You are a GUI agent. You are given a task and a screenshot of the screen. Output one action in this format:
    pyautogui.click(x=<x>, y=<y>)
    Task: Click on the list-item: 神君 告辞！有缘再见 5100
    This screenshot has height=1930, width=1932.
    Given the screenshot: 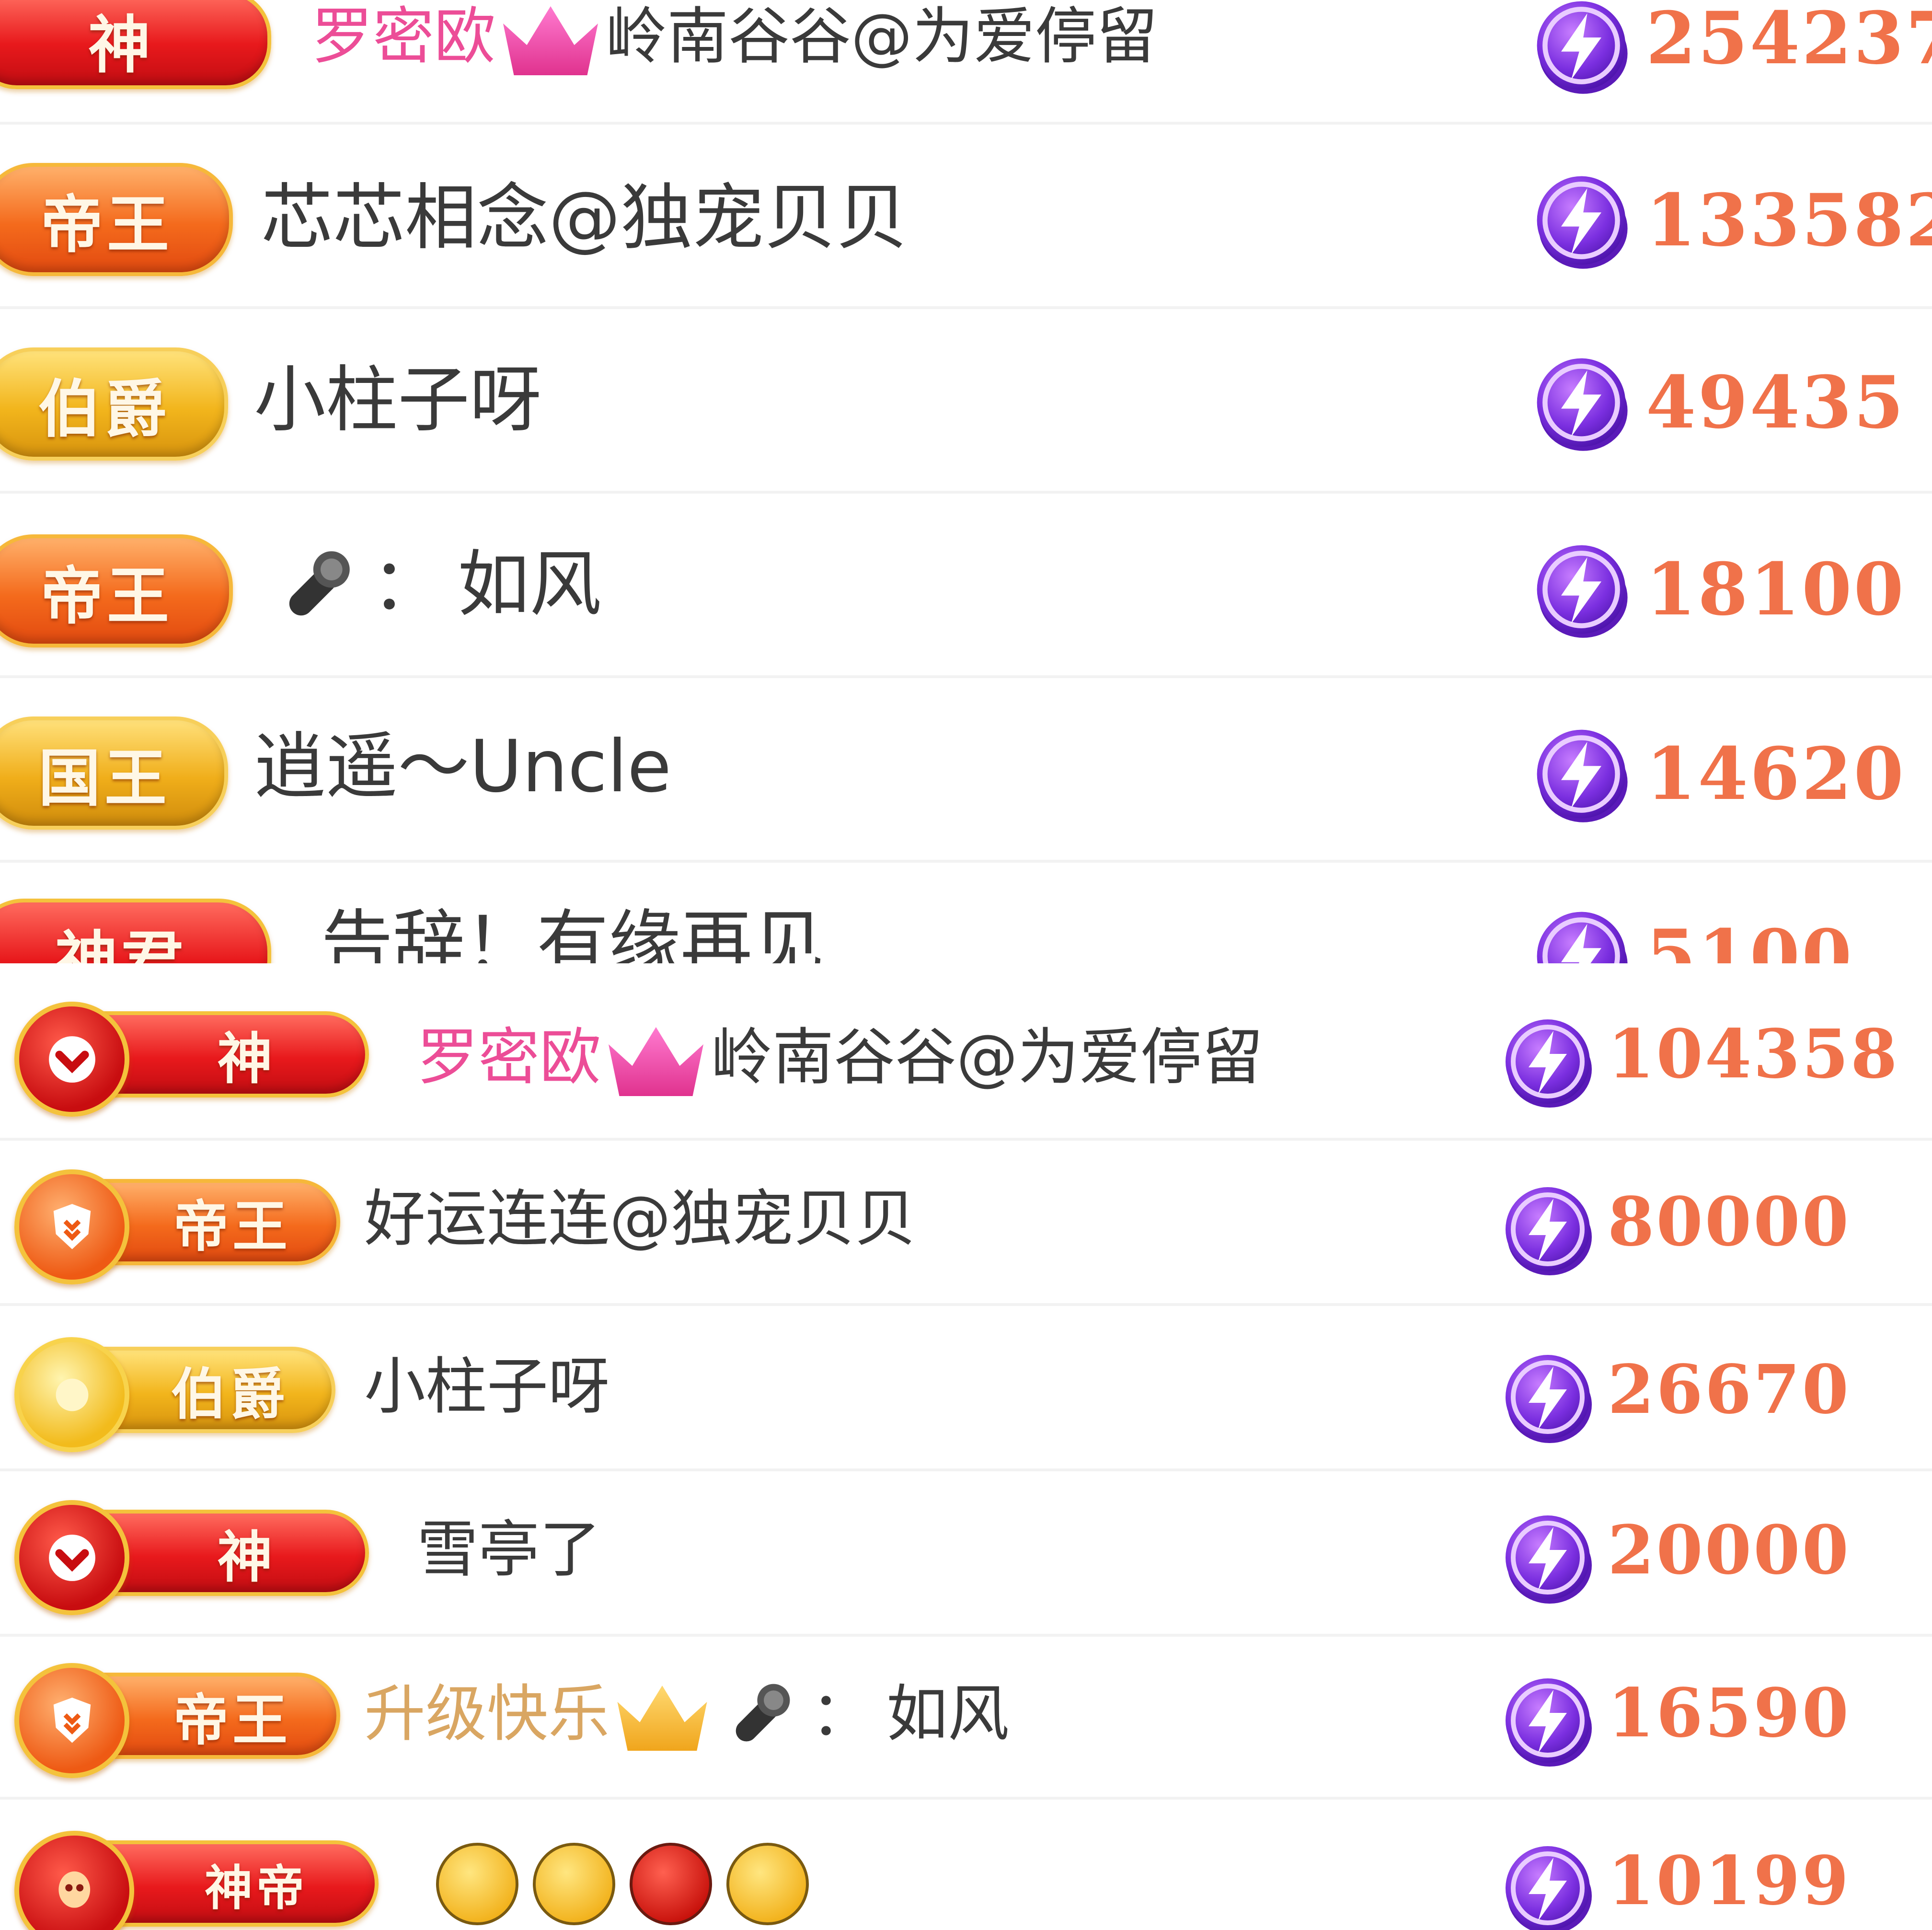 What is the action you would take?
    pyautogui.click(x=966, y=913)
    